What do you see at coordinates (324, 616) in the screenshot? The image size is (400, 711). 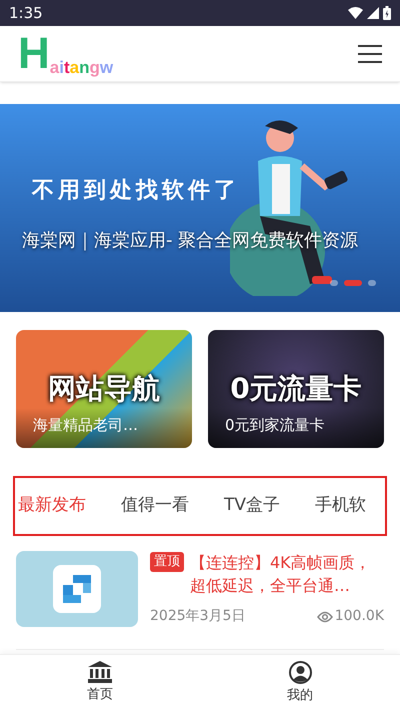 I see `eye-icon` at bounding box center [324, 616].